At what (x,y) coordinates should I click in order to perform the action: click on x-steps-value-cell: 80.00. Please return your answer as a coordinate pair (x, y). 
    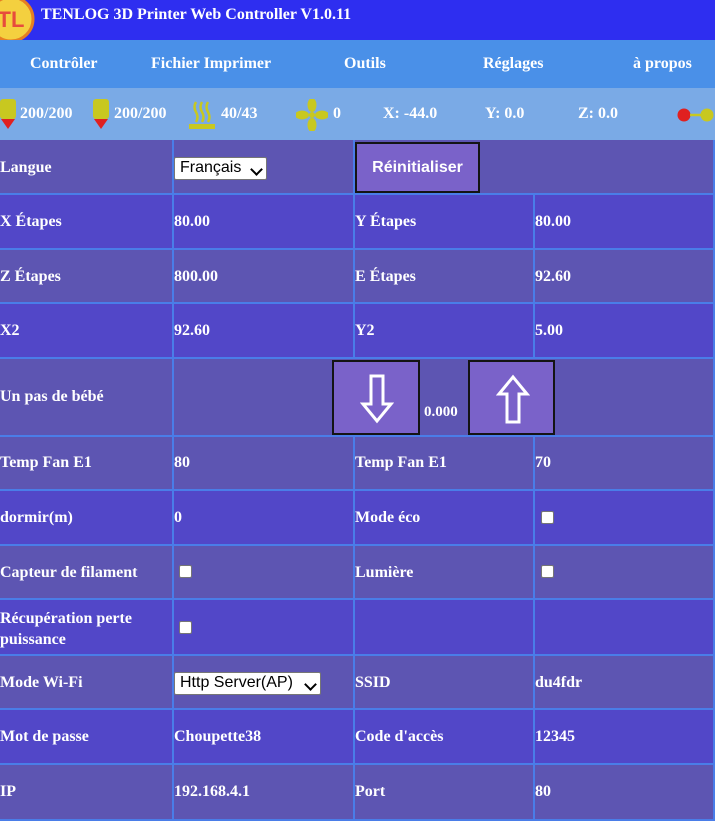
    Looking at the image, I should click on (264, 222).